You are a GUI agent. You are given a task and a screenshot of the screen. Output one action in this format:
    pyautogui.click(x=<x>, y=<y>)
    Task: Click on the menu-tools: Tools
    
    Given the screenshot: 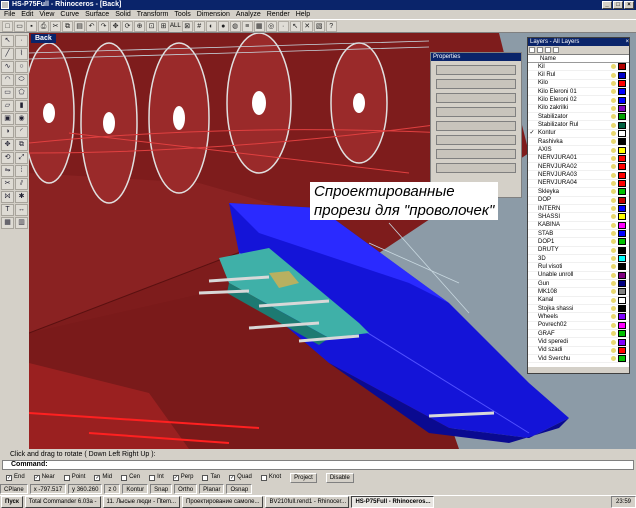 What is the action you would take?
    pyautogui.click(x=182, y=14)
    